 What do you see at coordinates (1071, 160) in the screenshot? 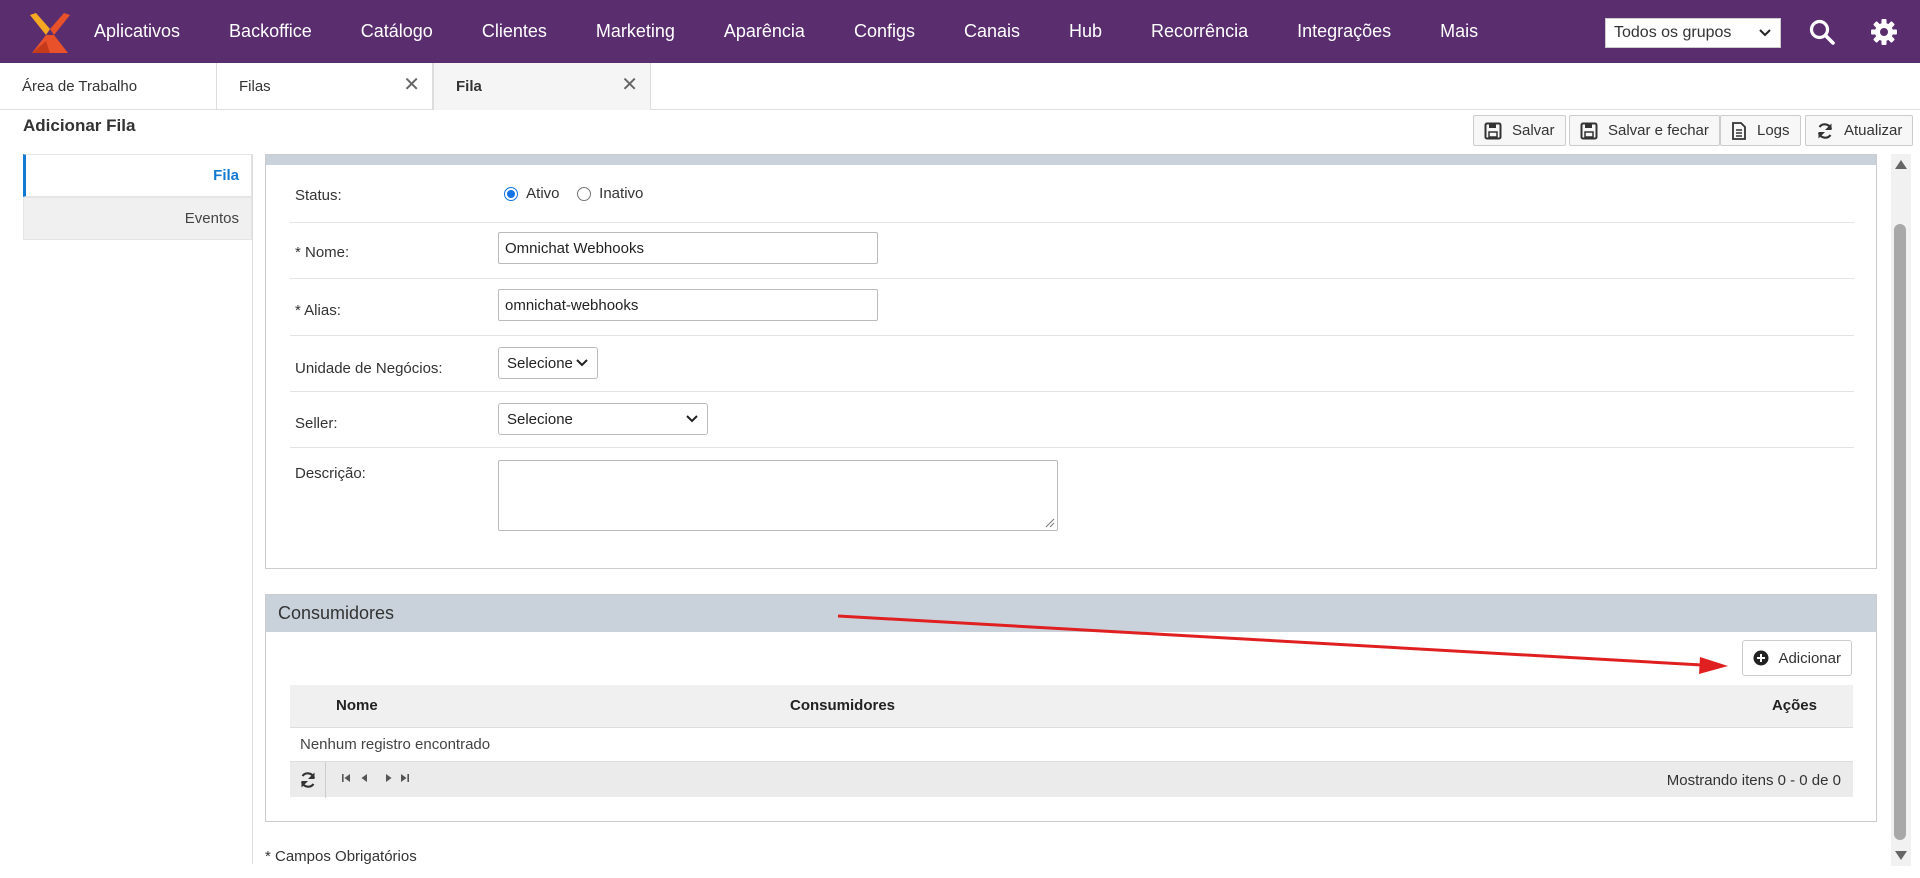
I see `panel-header-strip` at bounding box center [1071, 160].